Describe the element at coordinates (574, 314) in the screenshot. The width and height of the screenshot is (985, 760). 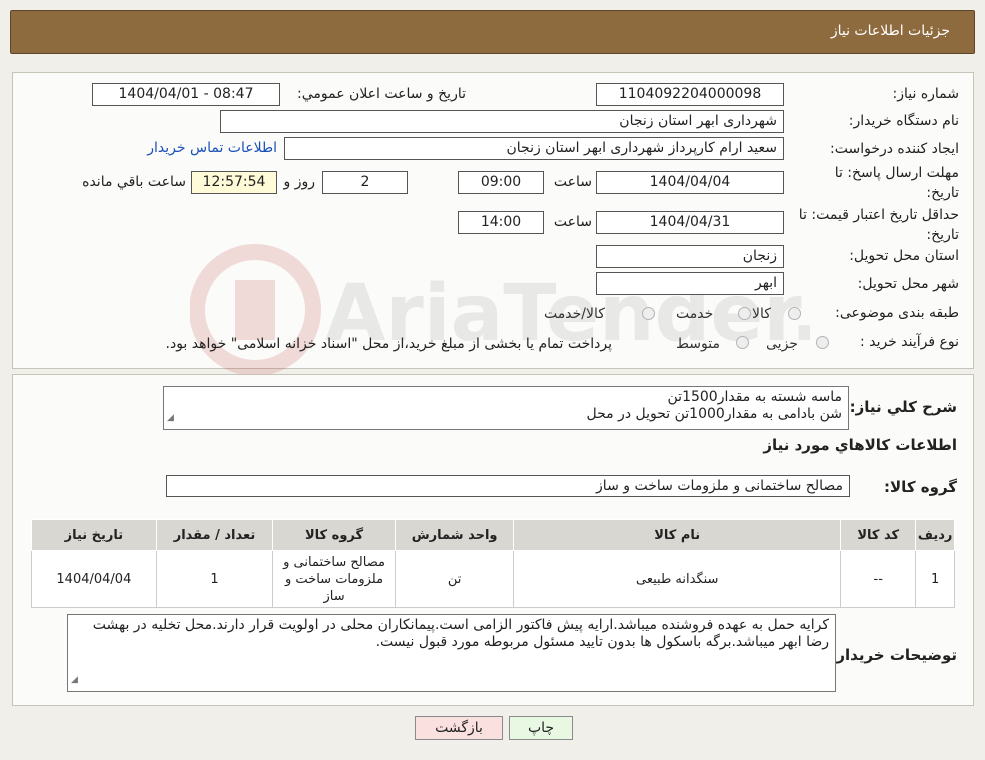
I see `category-option-goods-service: کالا/خدمت` at that location.